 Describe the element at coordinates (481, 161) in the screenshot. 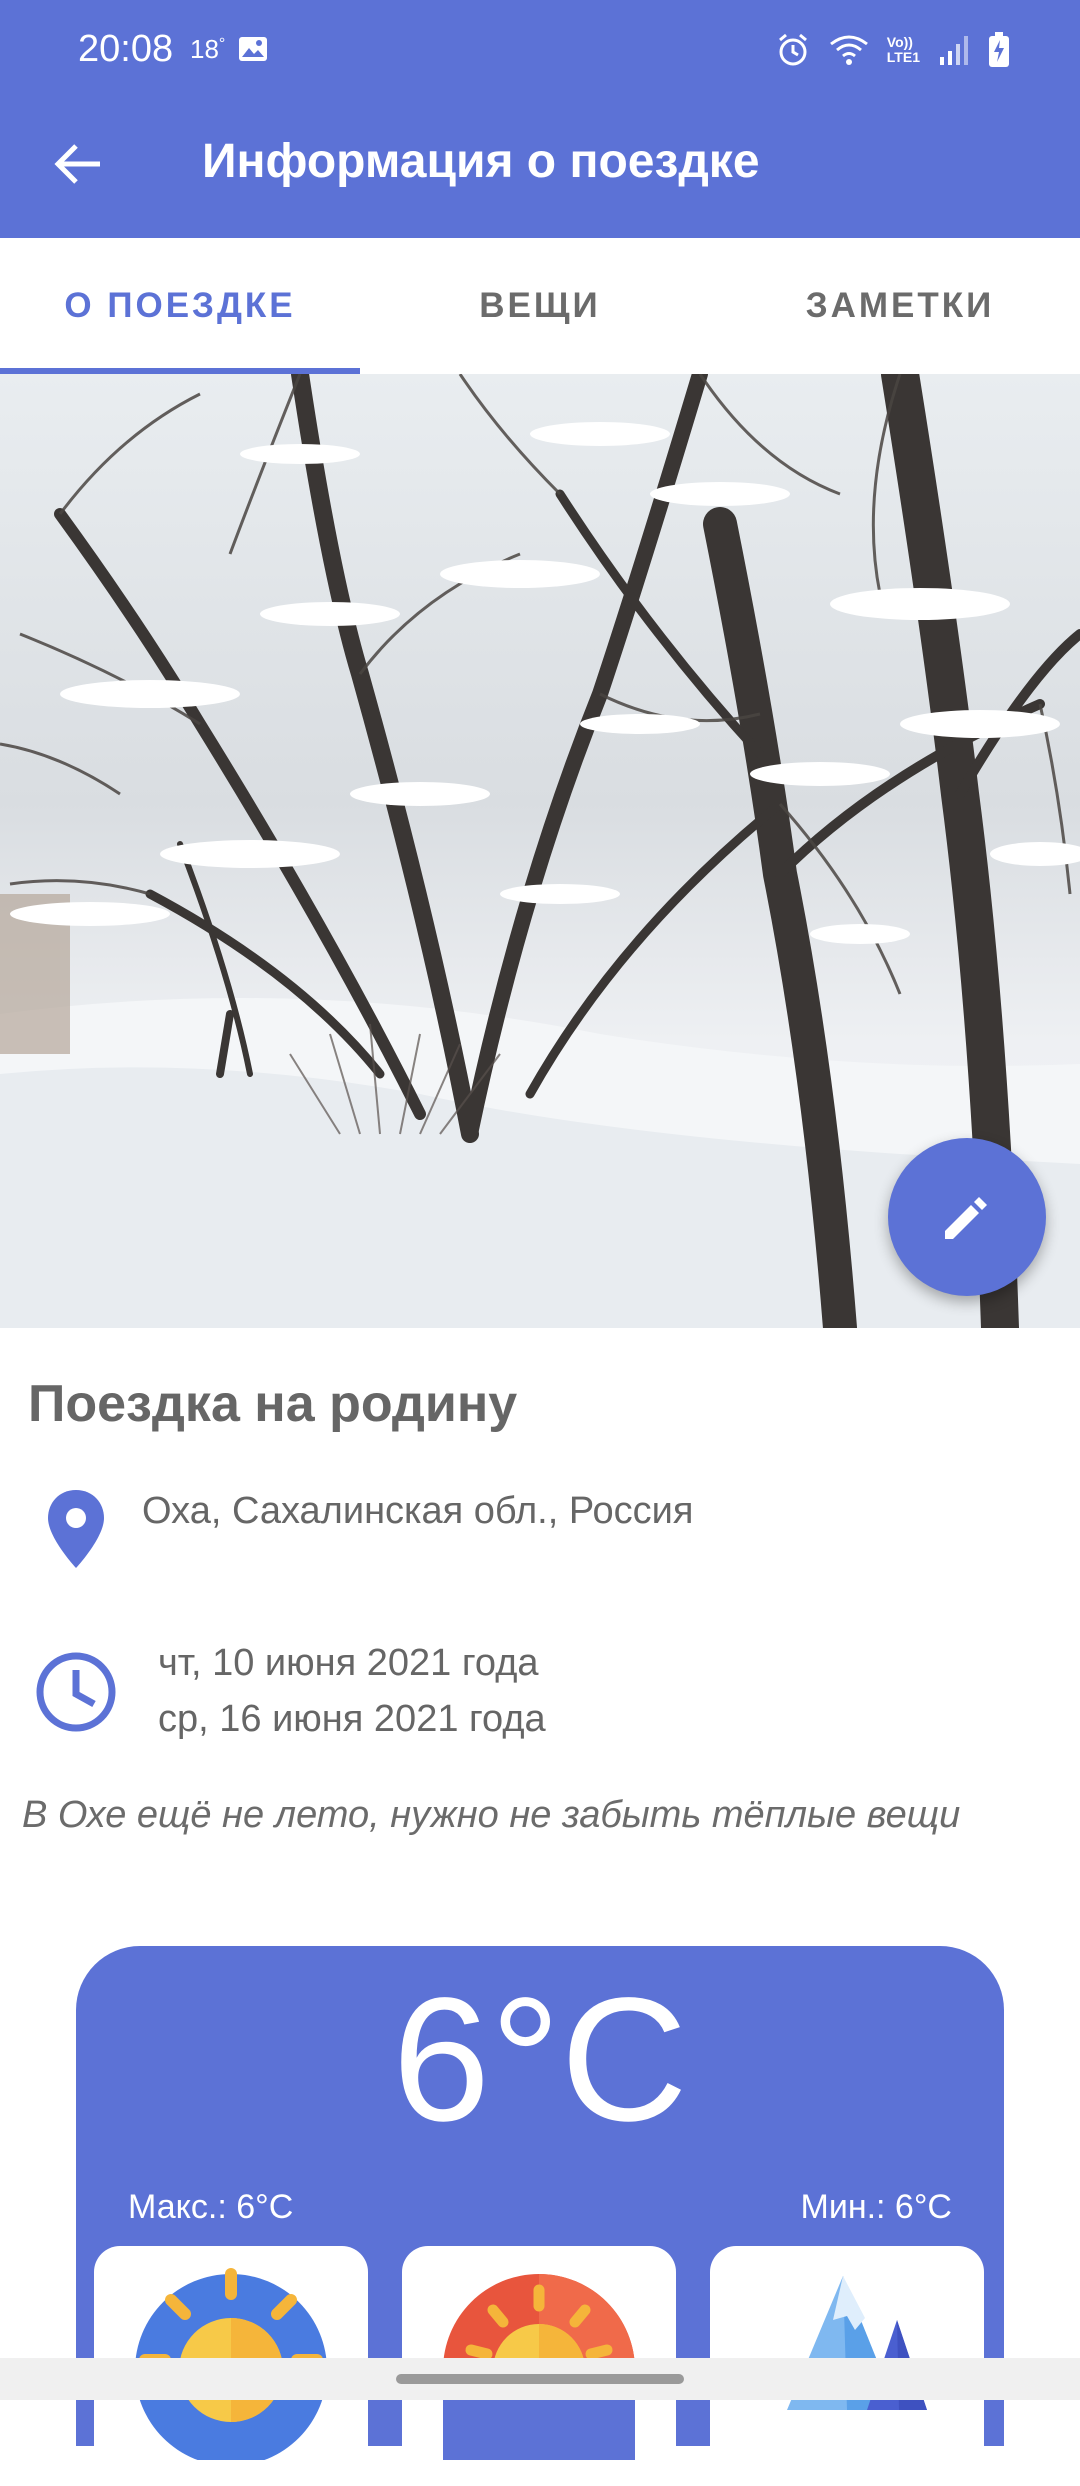

I see `page-title: Информация о поездке` at that location.